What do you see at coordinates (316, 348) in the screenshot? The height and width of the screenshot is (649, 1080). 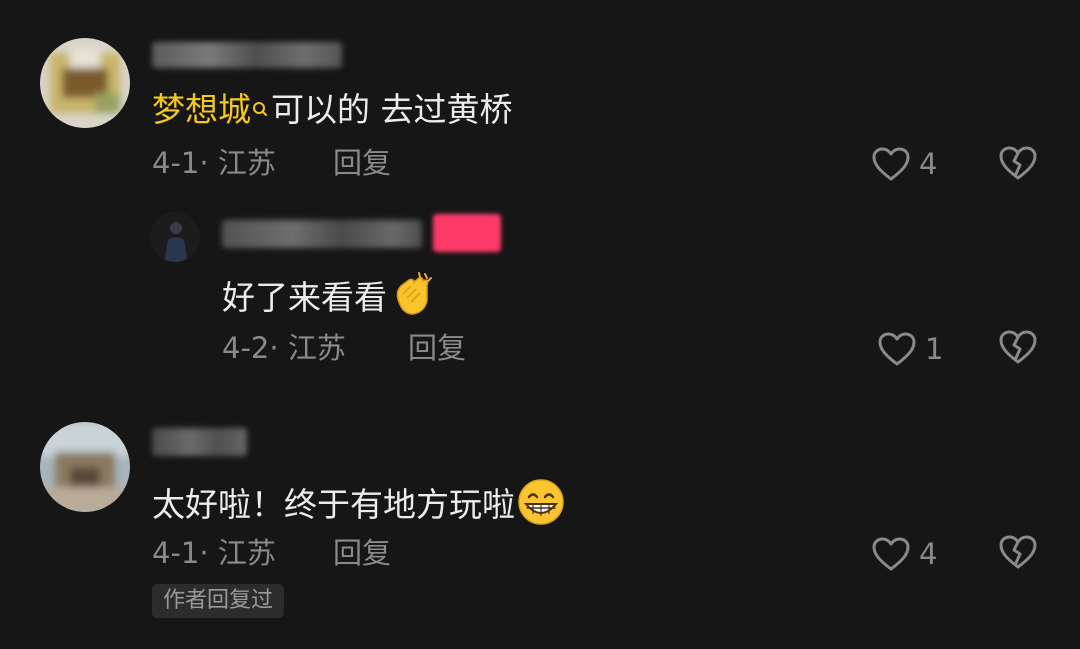 I see `reply-location: 江苏` at bounding box center [316, 348].